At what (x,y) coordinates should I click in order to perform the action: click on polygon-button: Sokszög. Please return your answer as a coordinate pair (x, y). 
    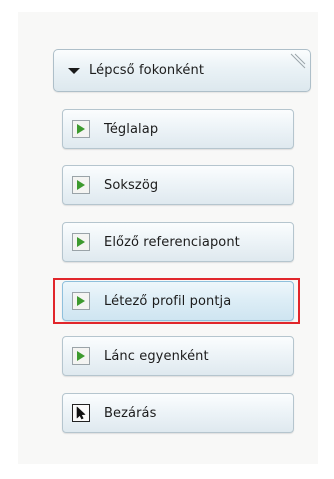
    Looking at the image, I should click on (178, 185).